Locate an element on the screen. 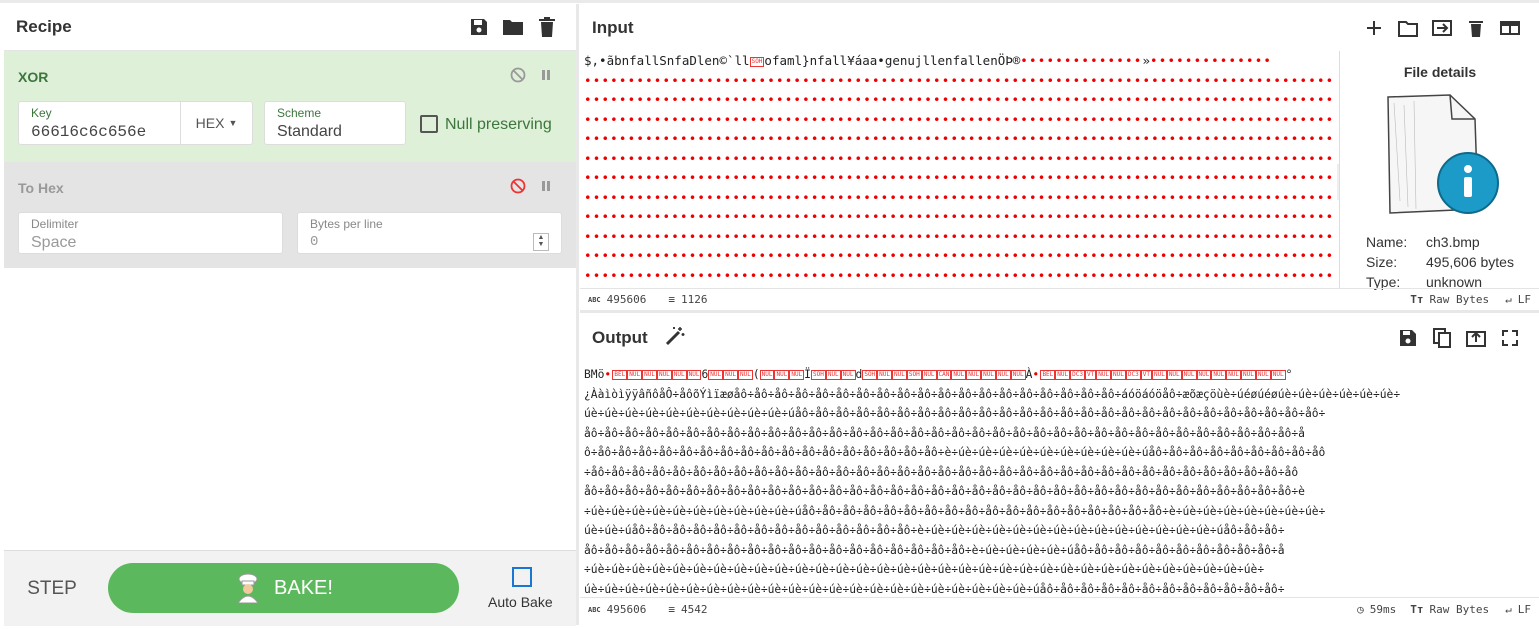 The height and width of the screenshot is (629, 1539). caret-down-icon: ▼ is located at coordinates (233, 123).